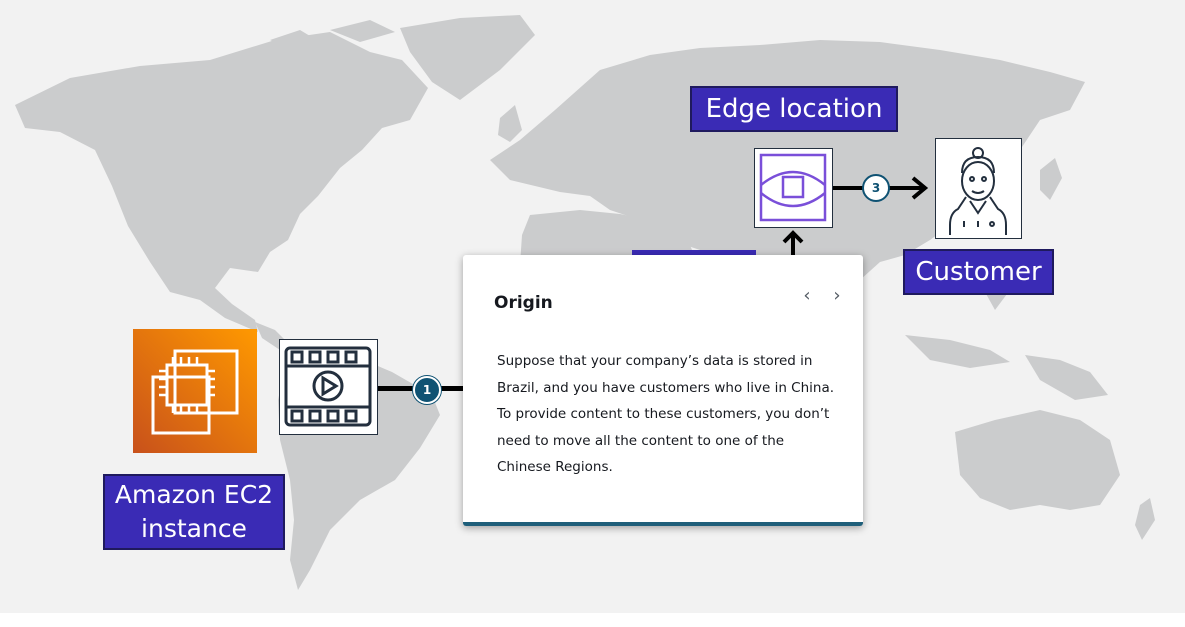  What do you see at coordinates (194, 512) in the screenshot?
I see `ec2-instance-label: Amazon EC2 instance` at bounding box center [194, 512].